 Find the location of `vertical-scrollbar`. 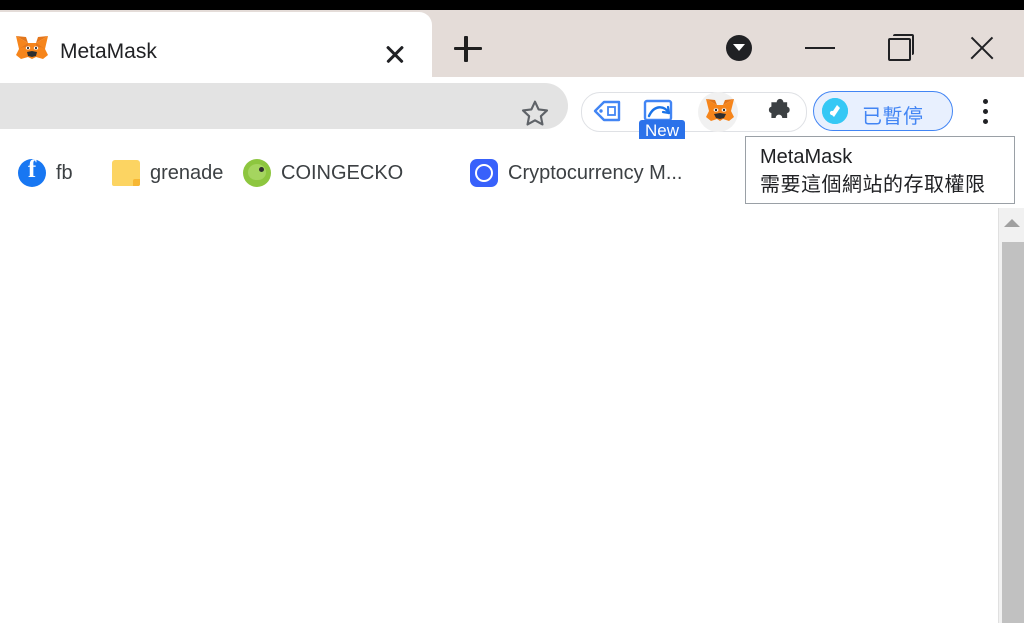

vertical-scrollbar is located at coordinates (1011, 415).